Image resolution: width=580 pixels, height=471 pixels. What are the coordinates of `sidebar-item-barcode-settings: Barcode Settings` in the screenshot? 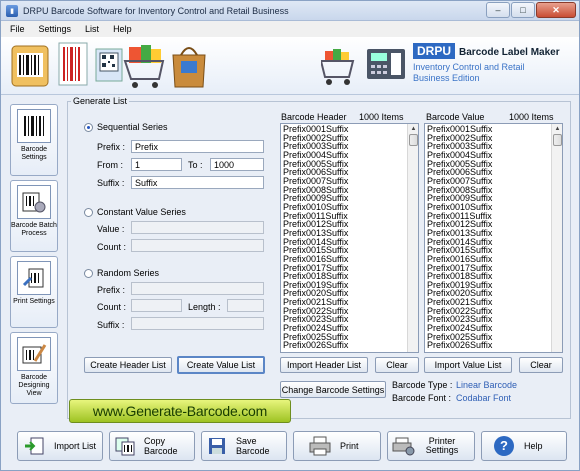 It's located at (34, 140).